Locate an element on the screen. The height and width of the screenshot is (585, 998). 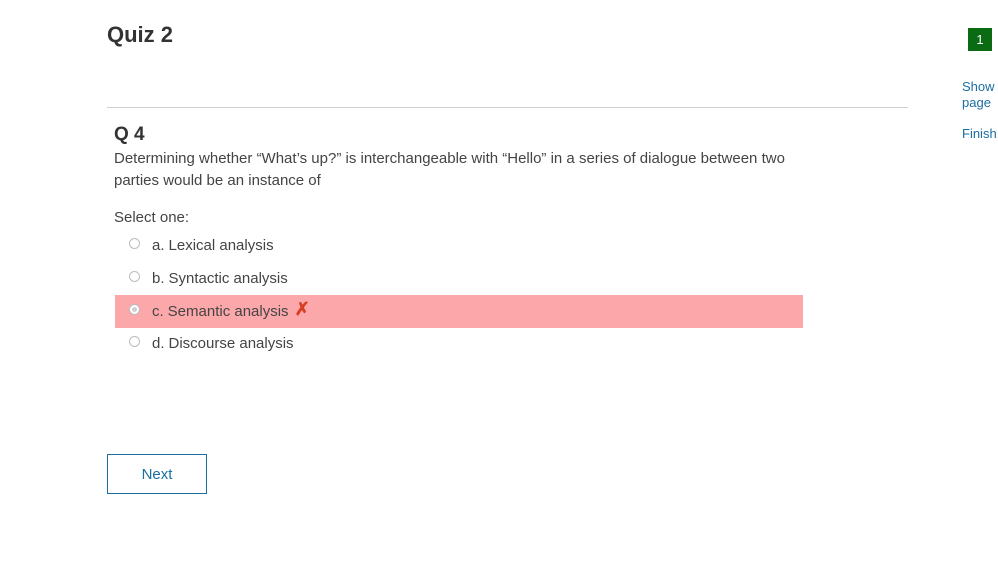
option-letter: d. is located at coordinates (158, 343).